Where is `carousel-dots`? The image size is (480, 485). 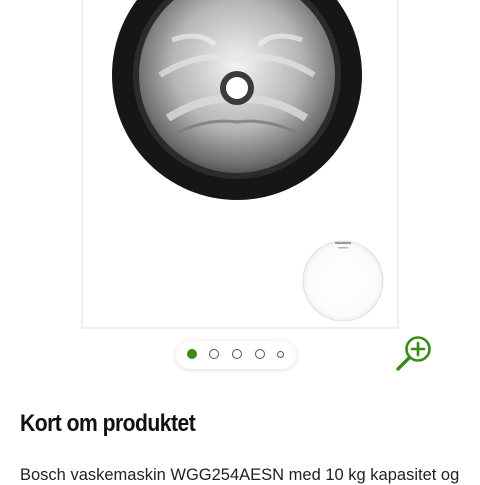
carousel-dots is located at coordinates (236, 355).